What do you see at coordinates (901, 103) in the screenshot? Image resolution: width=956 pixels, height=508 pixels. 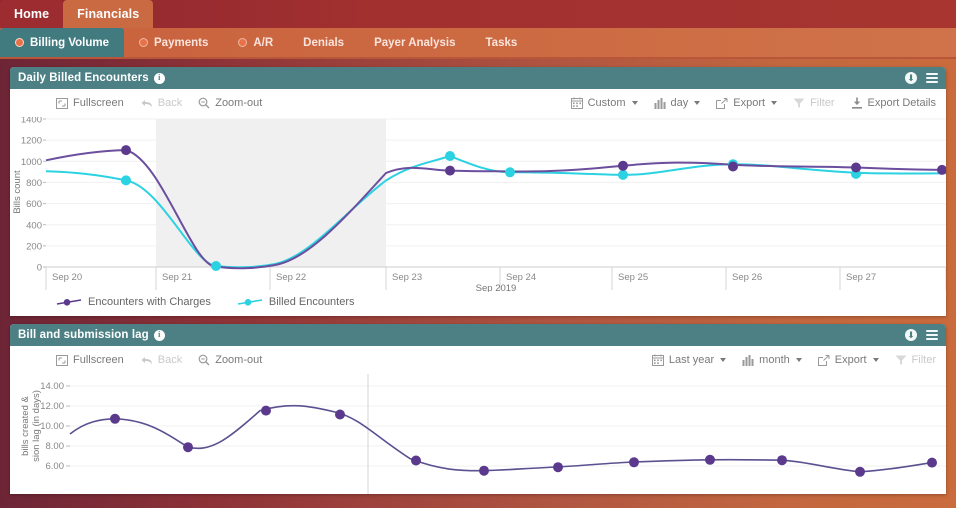 I see `export-details-label: Export Details` at bounding box center [901, 103].